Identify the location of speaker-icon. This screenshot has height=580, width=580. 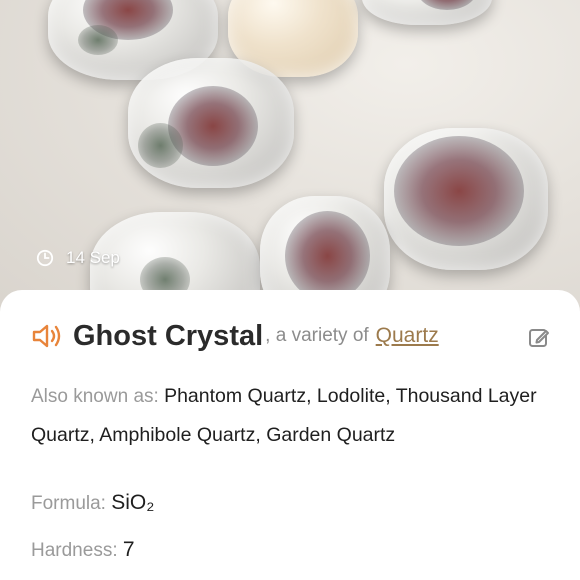
(47, 336).